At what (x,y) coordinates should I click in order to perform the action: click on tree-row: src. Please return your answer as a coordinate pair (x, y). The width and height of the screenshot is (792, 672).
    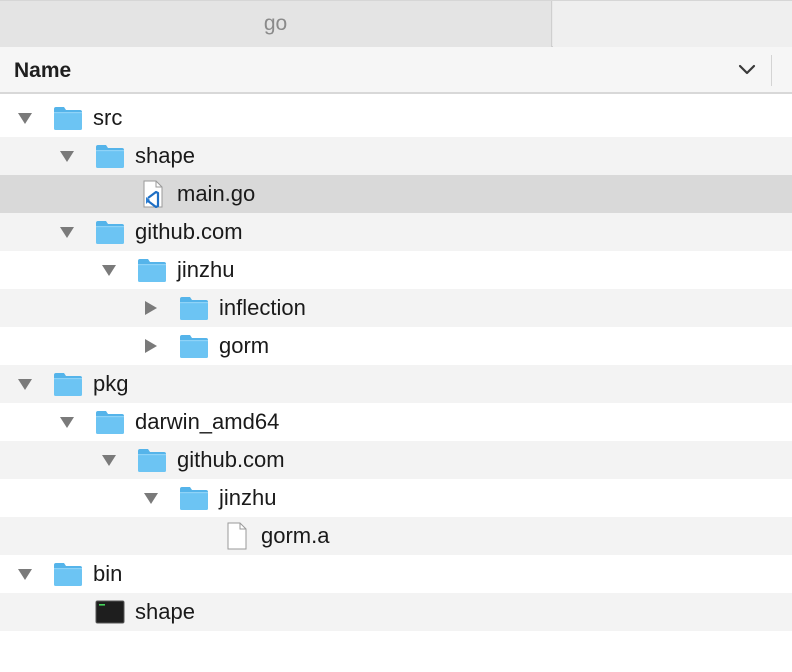
    Looking at the image, I should click on (396, 118).